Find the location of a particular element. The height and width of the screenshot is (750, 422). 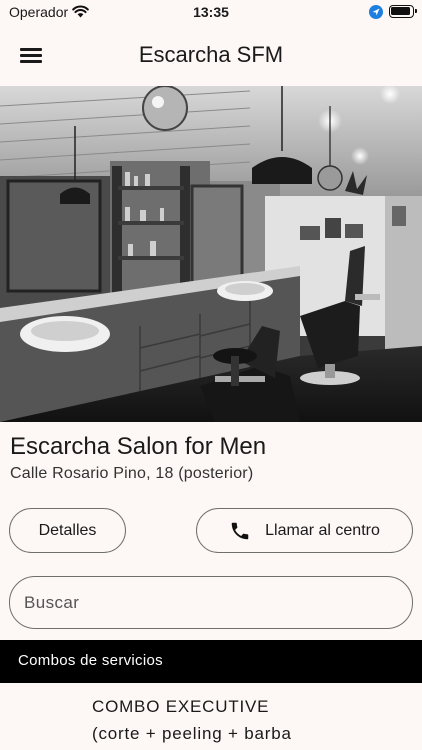

salon-name: Escarcha Salon for Men is located at coordinates (138, 446).